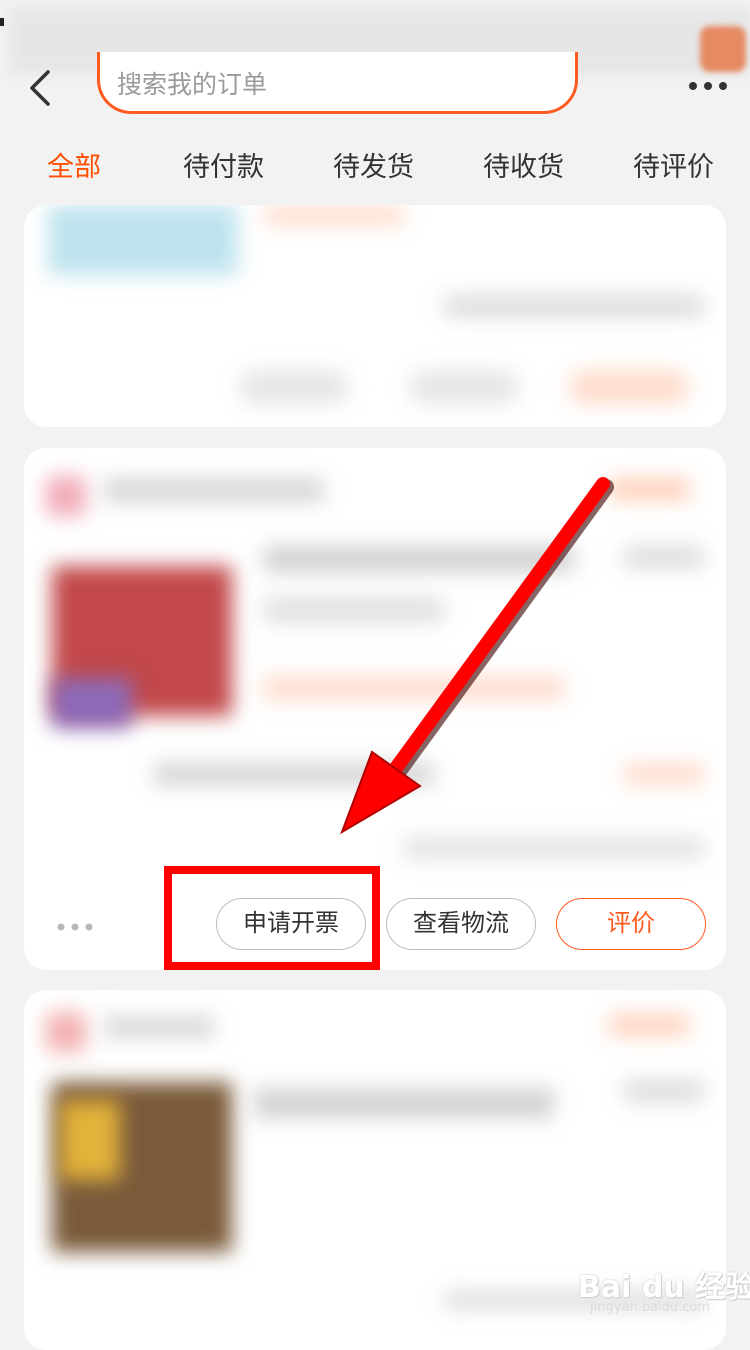  I want to click on status-indicator, so click(2, 22).